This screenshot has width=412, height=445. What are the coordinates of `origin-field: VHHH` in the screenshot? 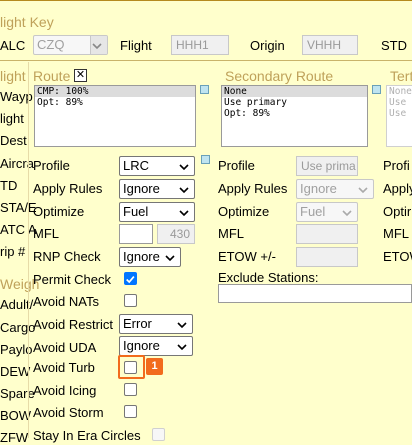 It's located at (330, 45).